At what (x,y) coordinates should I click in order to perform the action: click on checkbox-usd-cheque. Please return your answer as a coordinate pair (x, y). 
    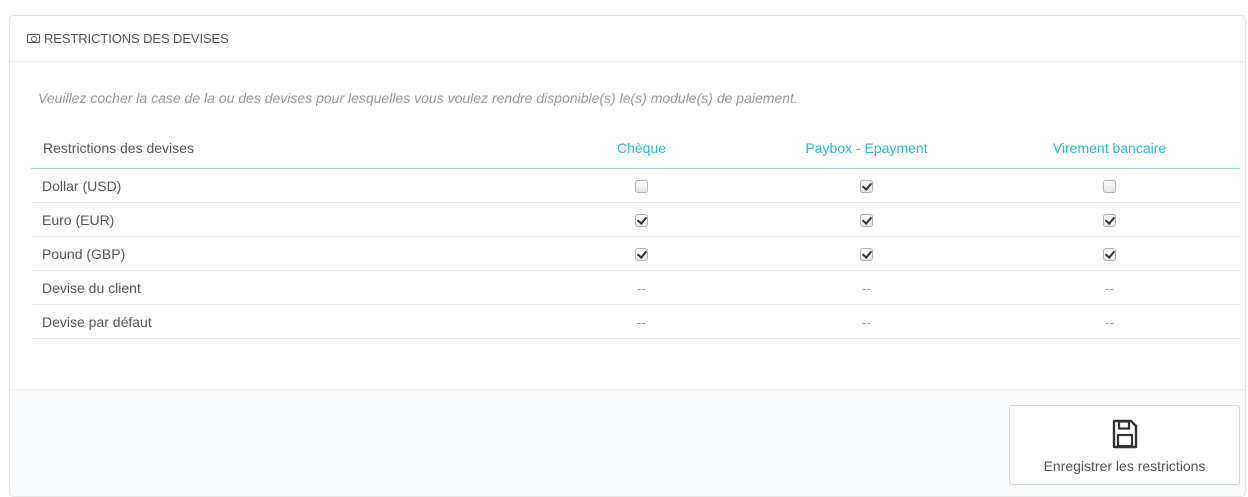
    Looking at the image, I should click on (641, 187).